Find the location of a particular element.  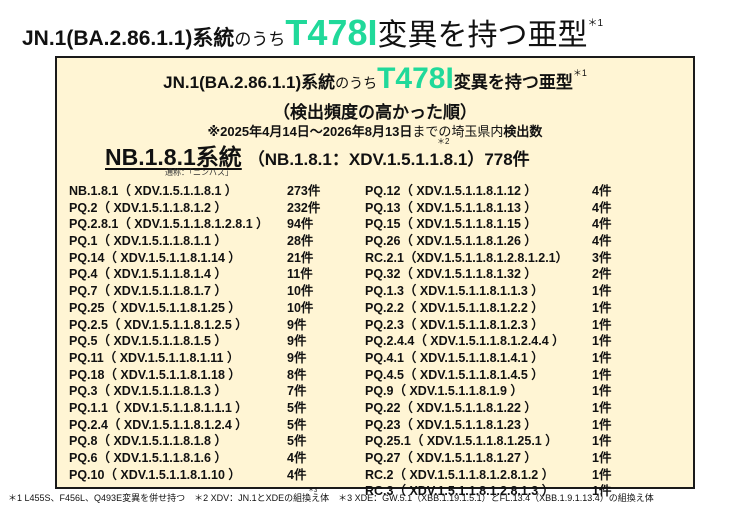

panel-subtitle: （検出頻度の高かった順） is located at coordinates (375, 112).